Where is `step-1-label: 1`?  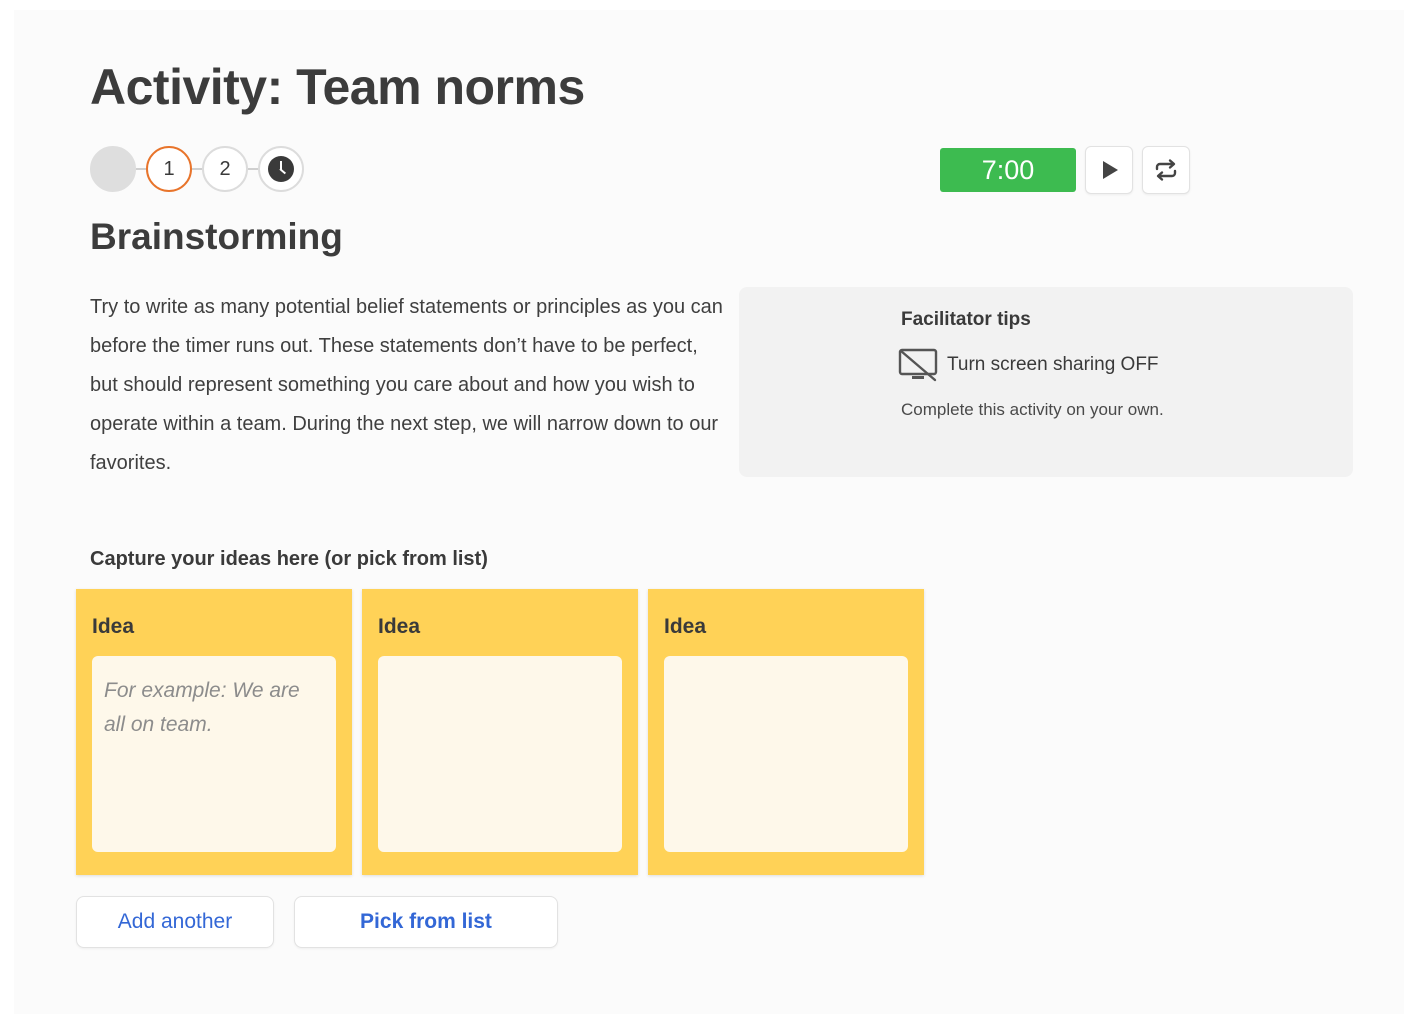 step-1-label: 1 is located at coordinates (169, 168).